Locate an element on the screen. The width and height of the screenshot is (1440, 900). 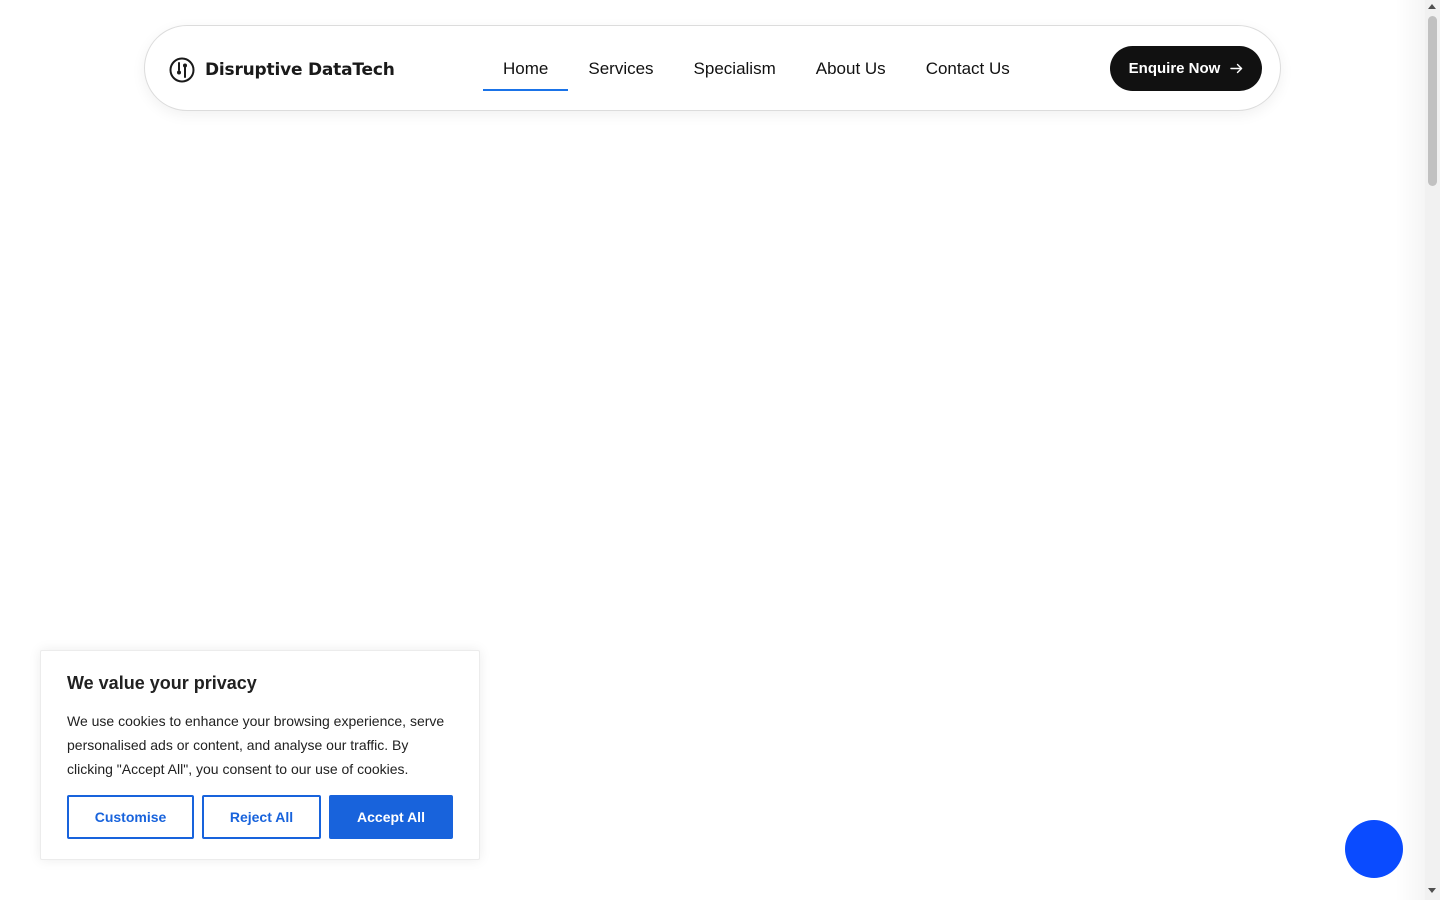
scroll-down-arrow-icon is located at coordinates (1432, 890).